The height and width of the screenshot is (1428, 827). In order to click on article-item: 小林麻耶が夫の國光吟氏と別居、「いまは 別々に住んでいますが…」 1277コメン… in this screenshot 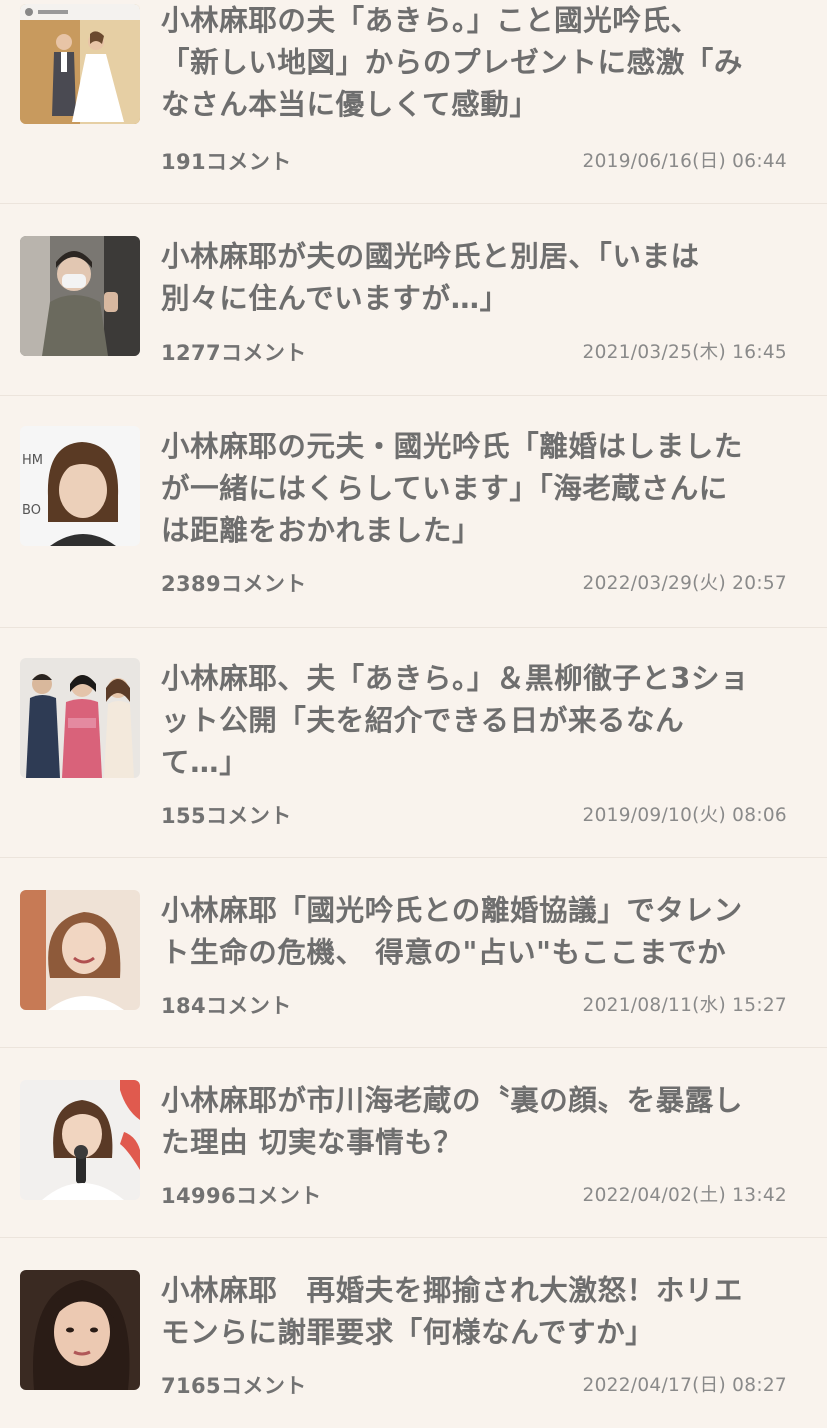, I will do `click(413, 300)`.